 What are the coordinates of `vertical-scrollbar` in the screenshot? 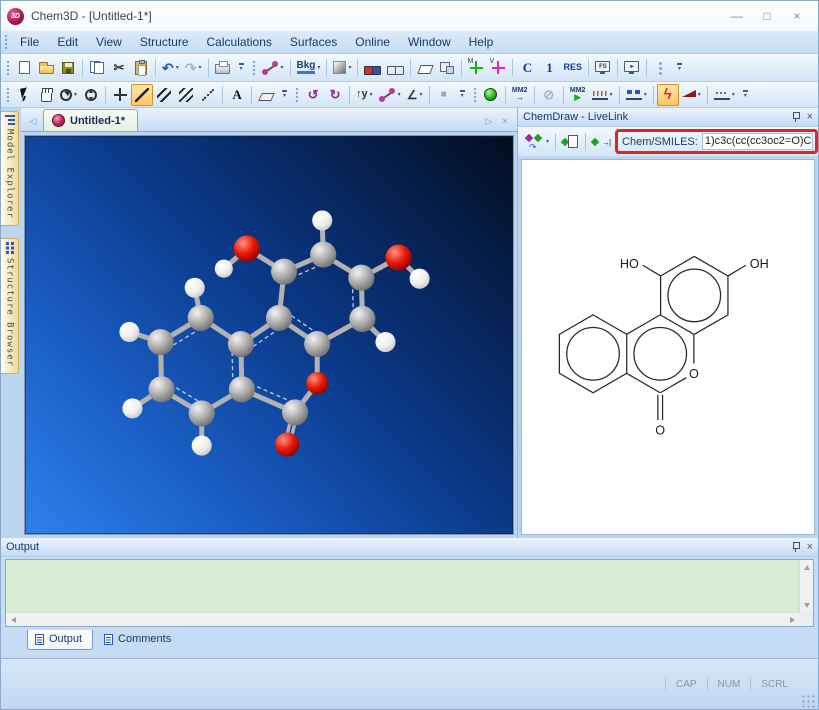 It's located at (806, 586).